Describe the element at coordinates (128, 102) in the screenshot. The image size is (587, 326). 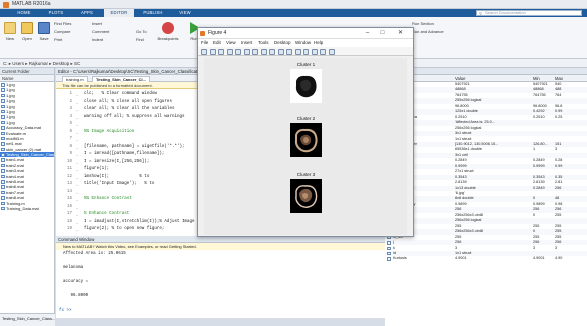
I see `code-line: close all; % close all open figures` at that location.